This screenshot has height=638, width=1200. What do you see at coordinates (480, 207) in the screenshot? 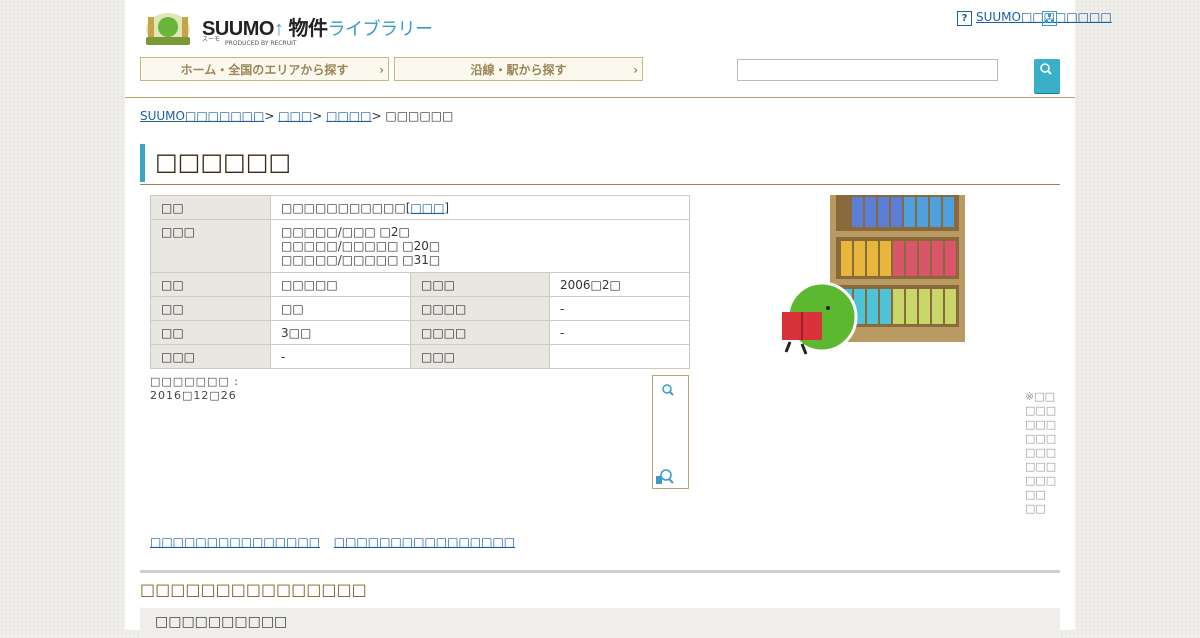
I see `address-value: □□□□□□□□□□□[□□□]` at bounding box center [480, 207].